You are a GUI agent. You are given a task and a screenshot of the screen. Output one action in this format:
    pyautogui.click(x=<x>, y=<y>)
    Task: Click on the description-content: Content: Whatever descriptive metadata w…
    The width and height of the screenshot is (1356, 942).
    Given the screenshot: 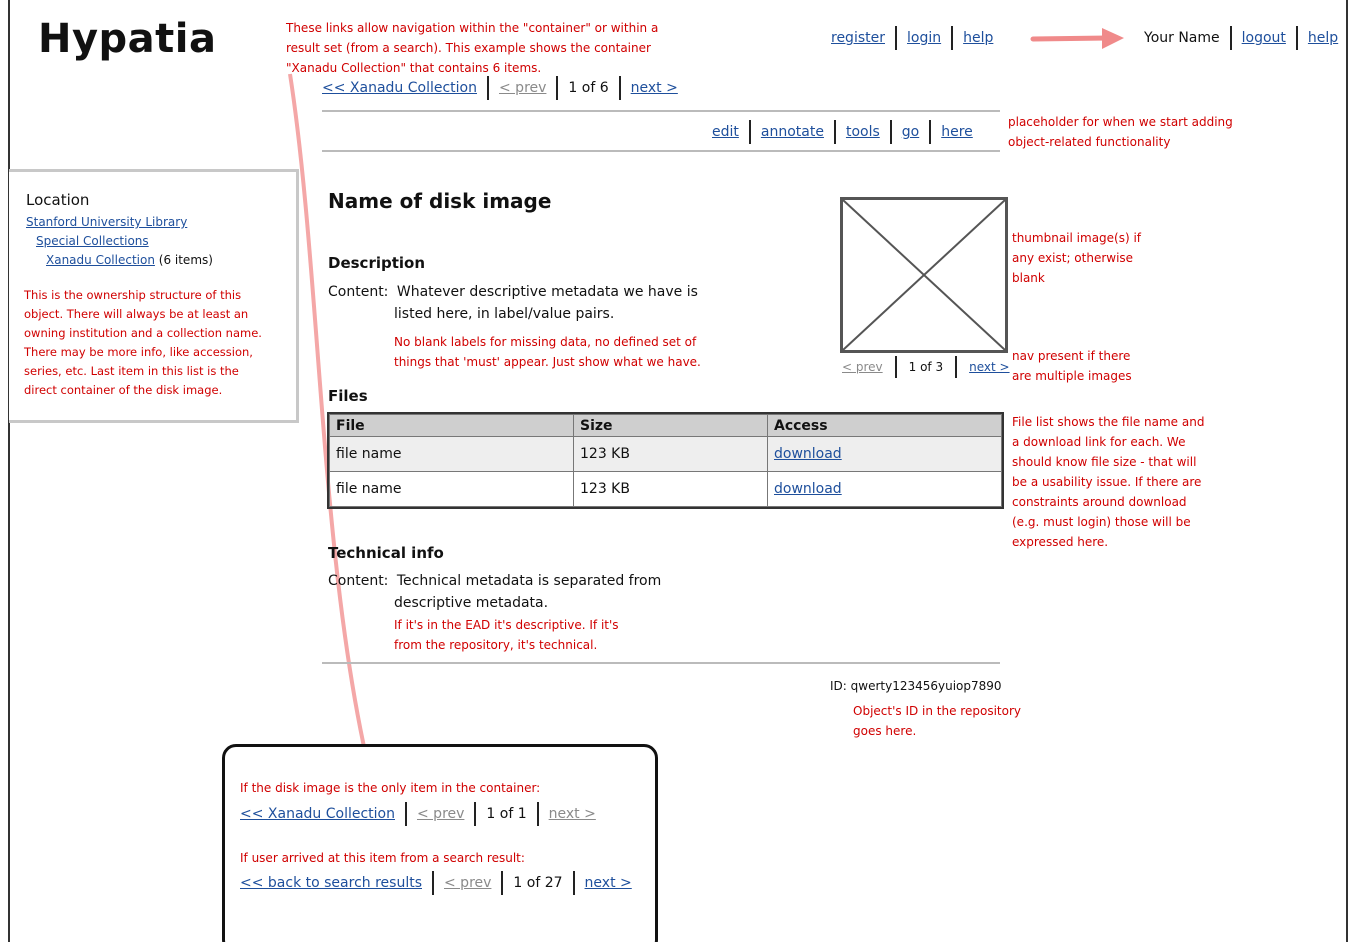 What is the action you would take?
    pyautogui.click(x=513, y=303)
    